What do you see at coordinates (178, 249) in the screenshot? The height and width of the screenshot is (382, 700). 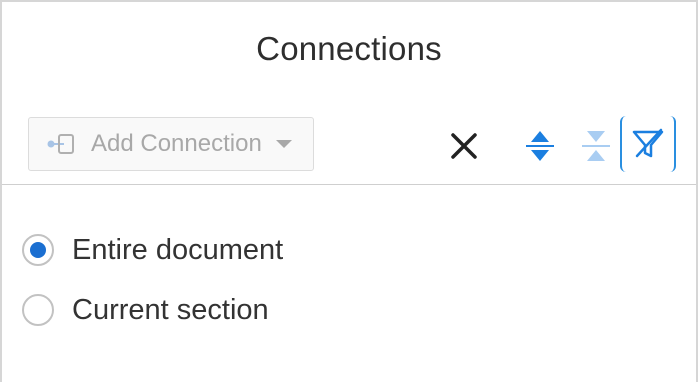 I see `scope-option-label: Entire document` at bounding box center [178, 249].